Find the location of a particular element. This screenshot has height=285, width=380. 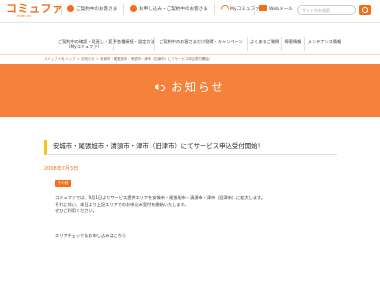

nav-item-contract-check: ご契約中の確認・見直し・変更 (Myコミュファ) is located at coordinates (87, 44).